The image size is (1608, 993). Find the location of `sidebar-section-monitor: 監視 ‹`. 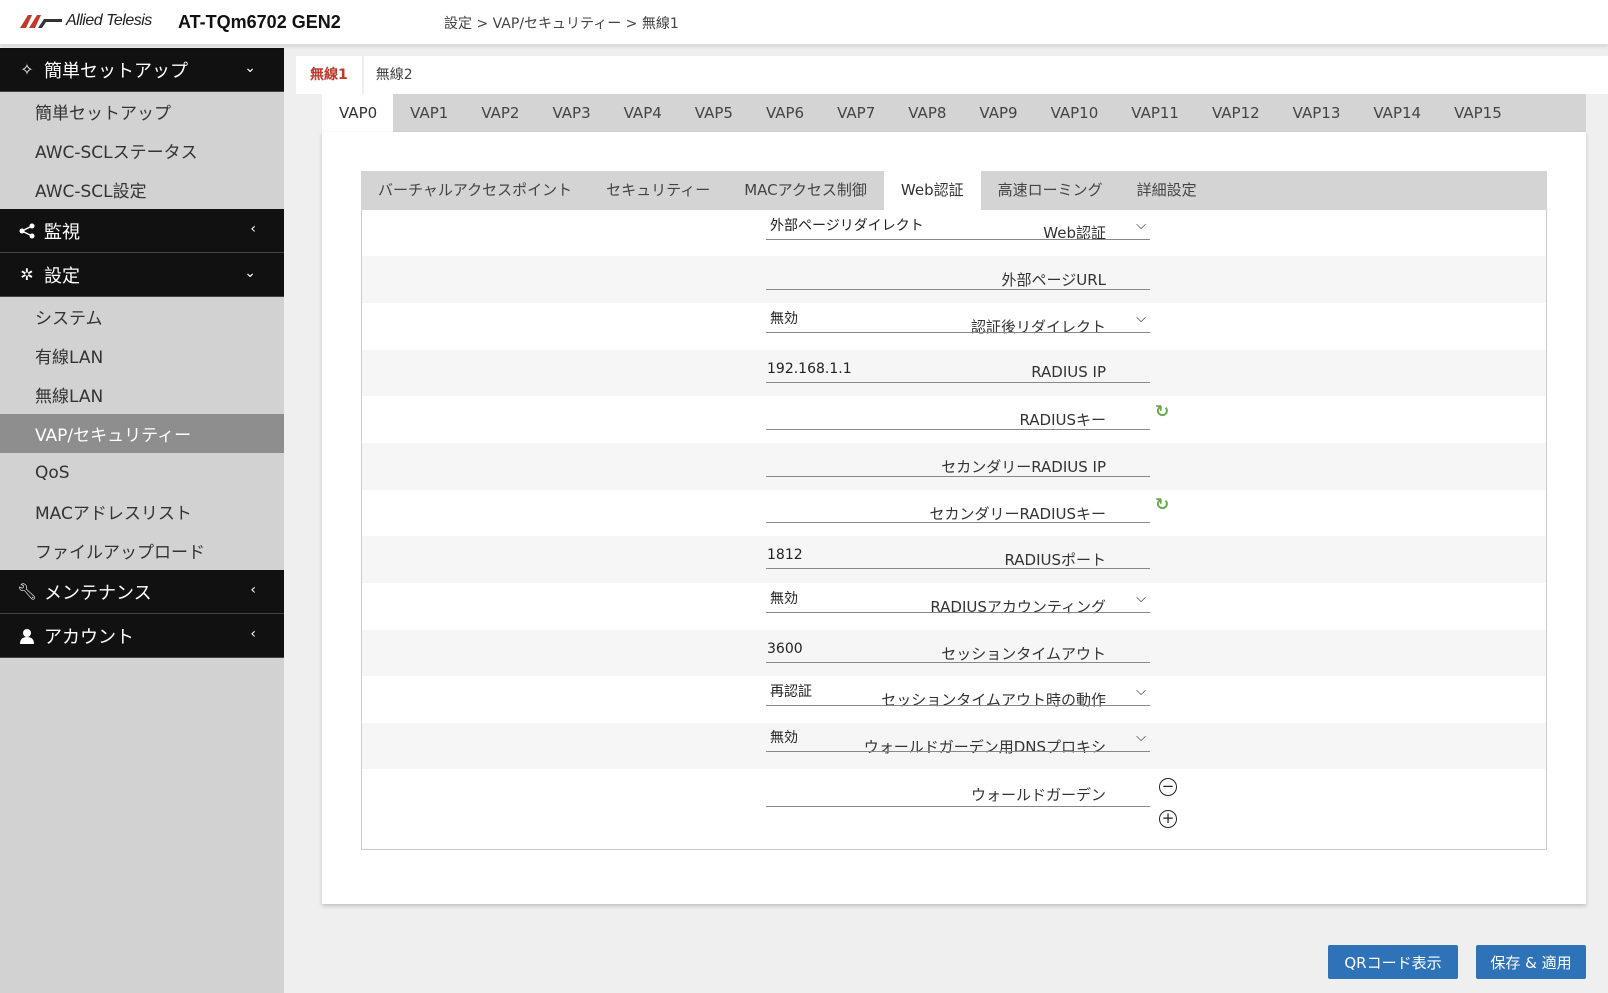

sidebar-section-monitor: 監視 ‹ is located at coordinates (142, 231).